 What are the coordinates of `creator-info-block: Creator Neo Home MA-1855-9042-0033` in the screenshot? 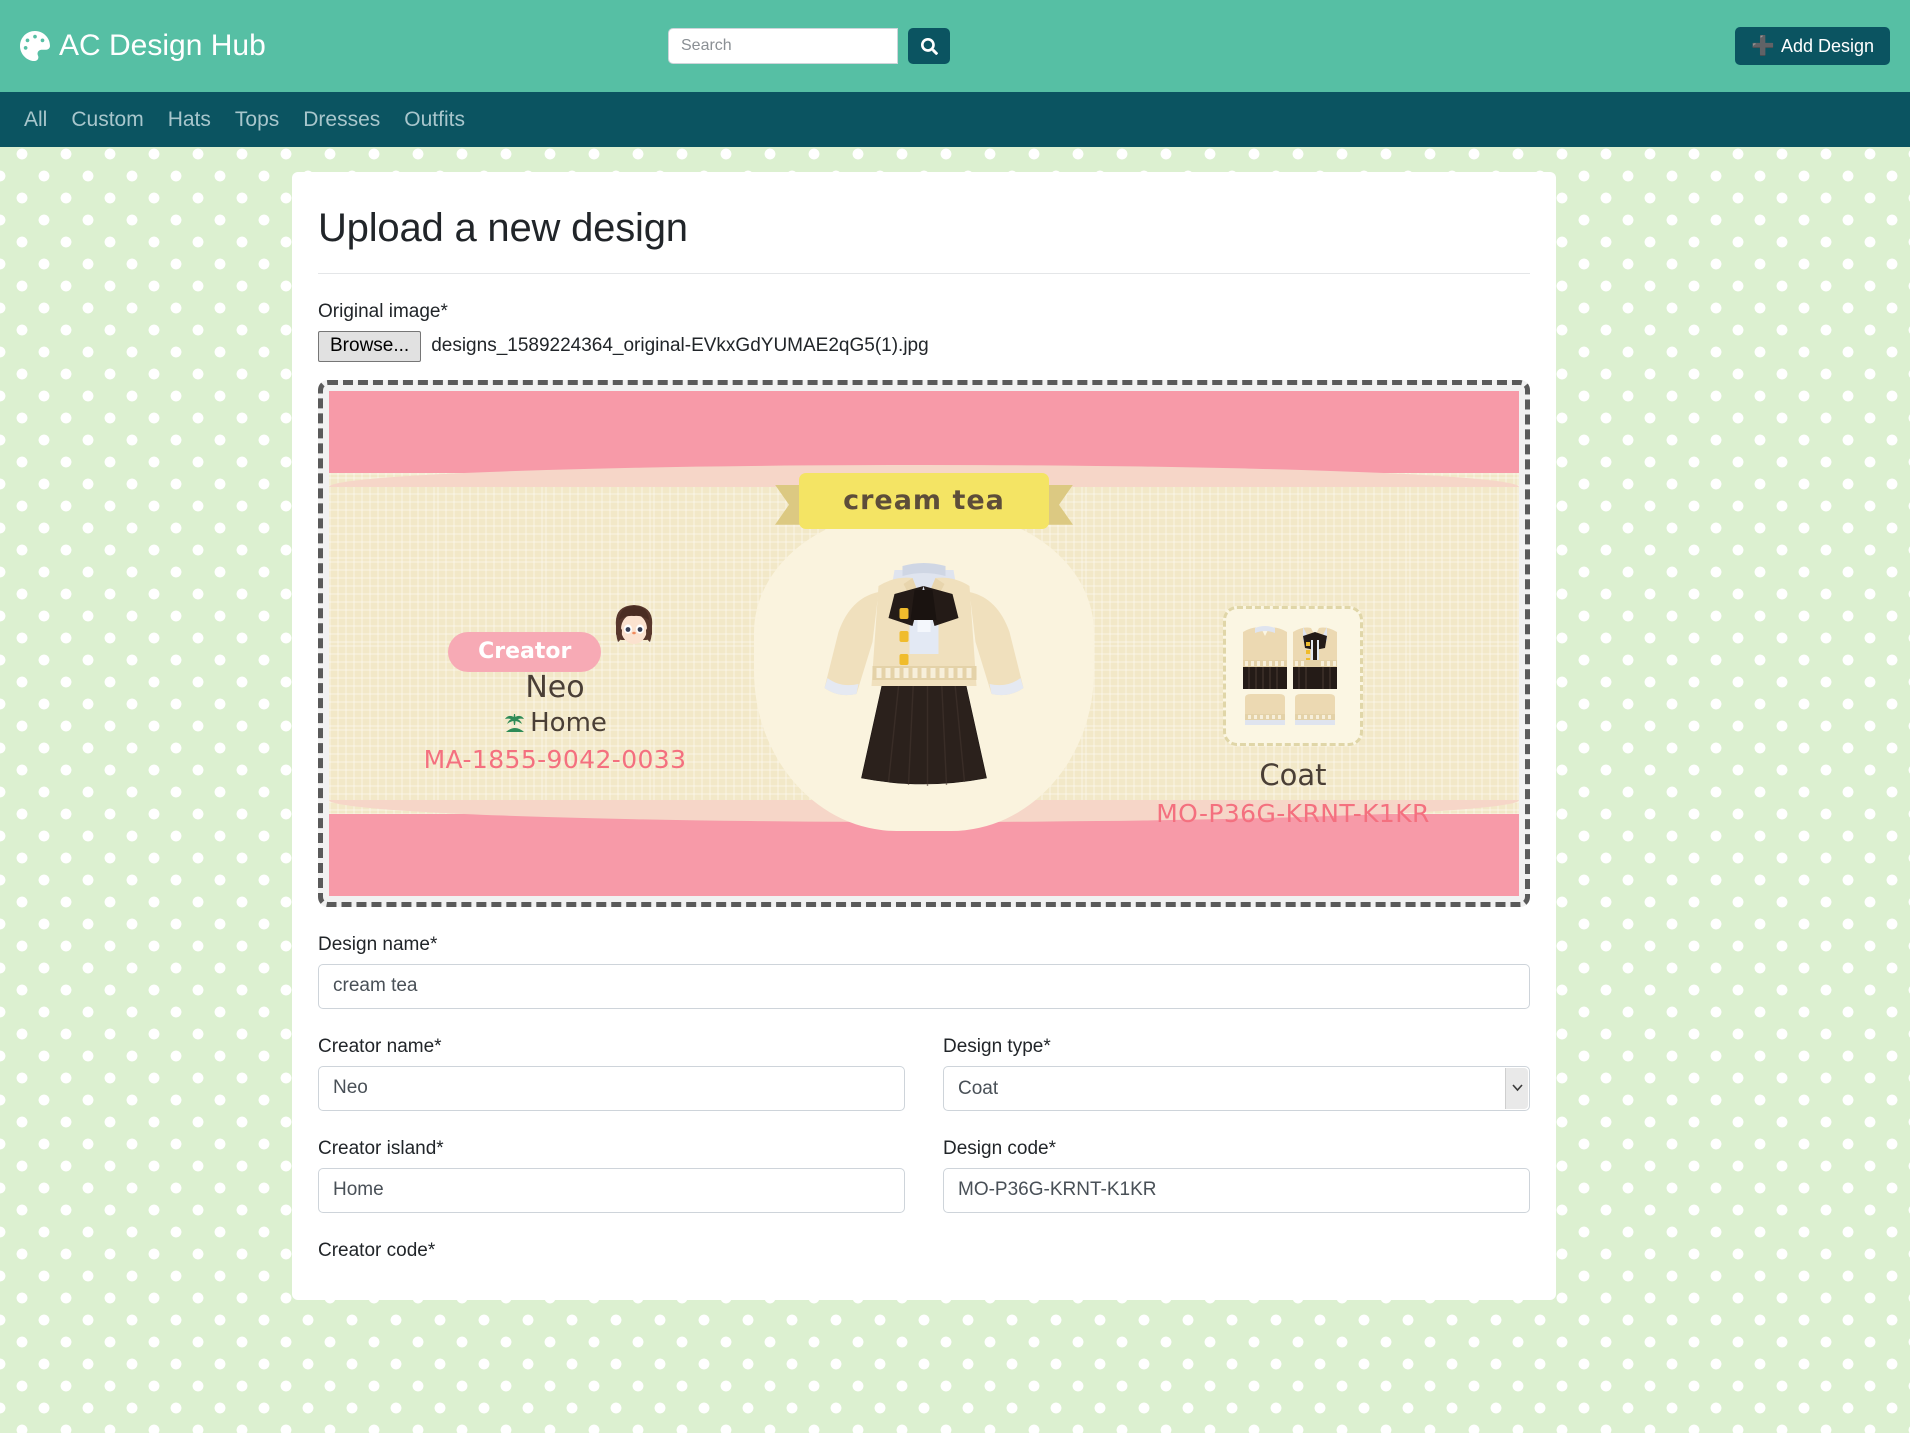 It's located at (555, 682).